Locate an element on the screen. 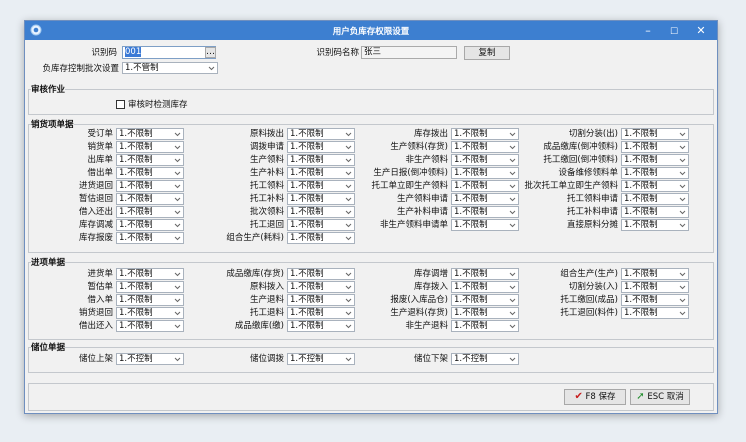 The width and height of the screenshot is (746, 442). save-button: ✔ F8 保存 is located at coordinates (595, 397).